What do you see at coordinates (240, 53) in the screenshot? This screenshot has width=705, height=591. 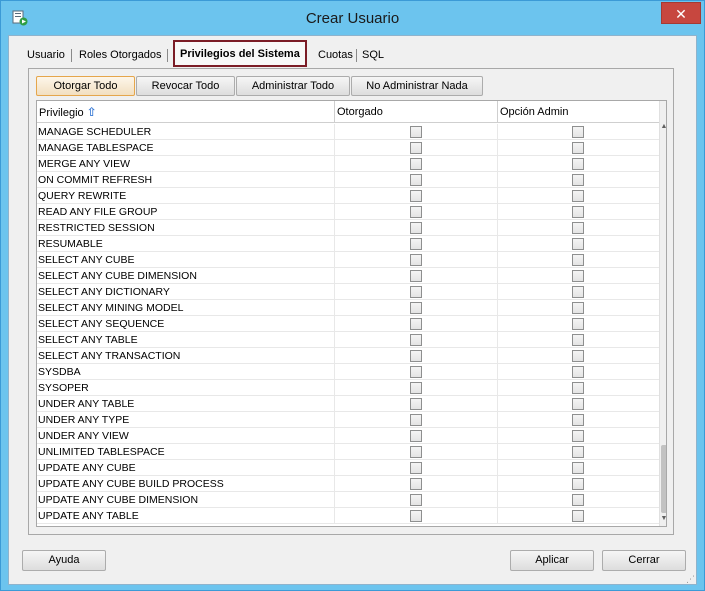 I see `tab-privilegios-del-sistema: Privilegios del Sistema` at bounding box center [240, 53].